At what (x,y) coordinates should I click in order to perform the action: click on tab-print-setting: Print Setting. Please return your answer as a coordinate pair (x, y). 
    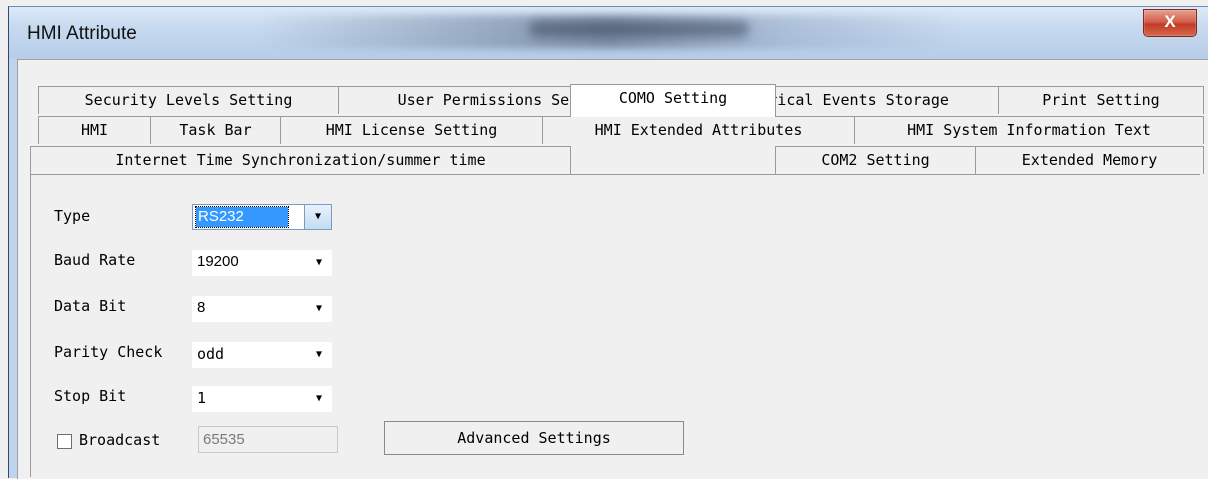
    Looking at the image, I should click on (1101, 100).